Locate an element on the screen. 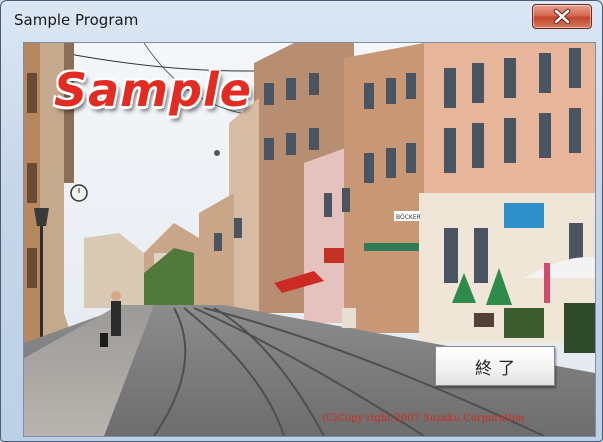 The image size is (603, 442). window-title: Sample Program is located at coordinates (76, 20).